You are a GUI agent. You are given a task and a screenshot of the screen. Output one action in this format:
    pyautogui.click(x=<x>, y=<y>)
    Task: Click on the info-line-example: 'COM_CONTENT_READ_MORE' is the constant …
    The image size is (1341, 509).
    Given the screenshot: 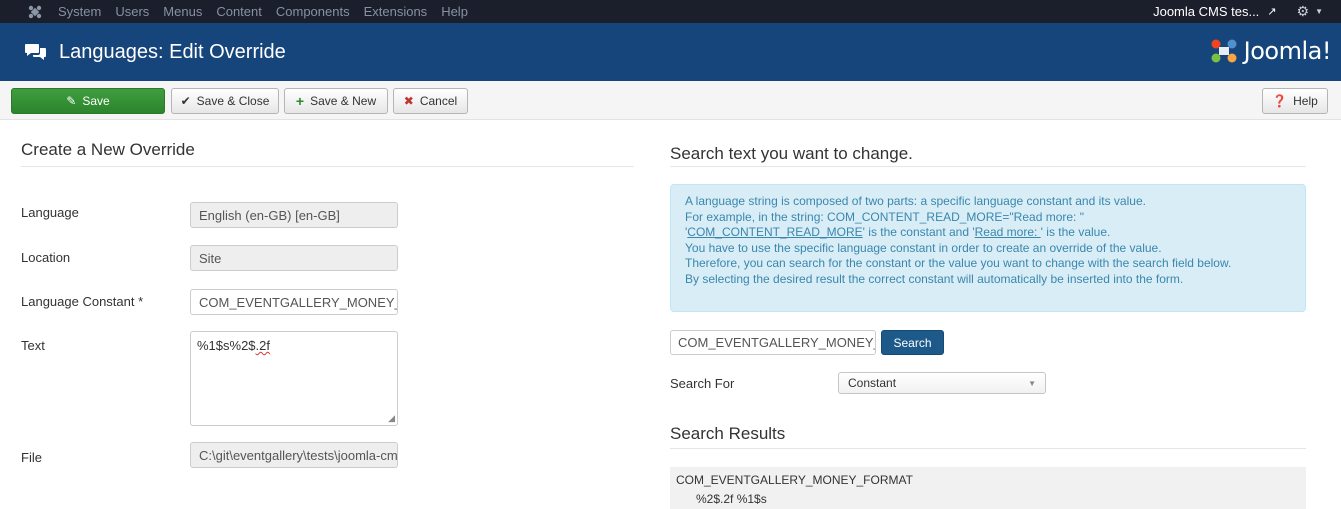 What is the action you would take?
    pyautogui.click(x=898, y=232)
    